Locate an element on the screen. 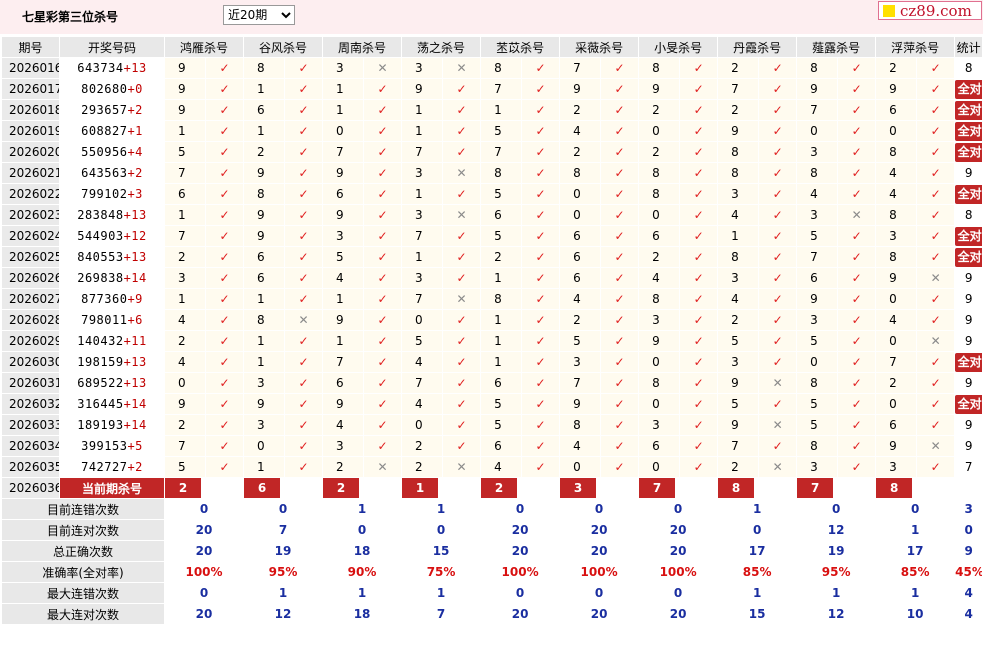  current-period-row: 2026036 当前期杀号 2 6 2 1 2 3 7 8 7 8 is located at coordinates (492, 488).